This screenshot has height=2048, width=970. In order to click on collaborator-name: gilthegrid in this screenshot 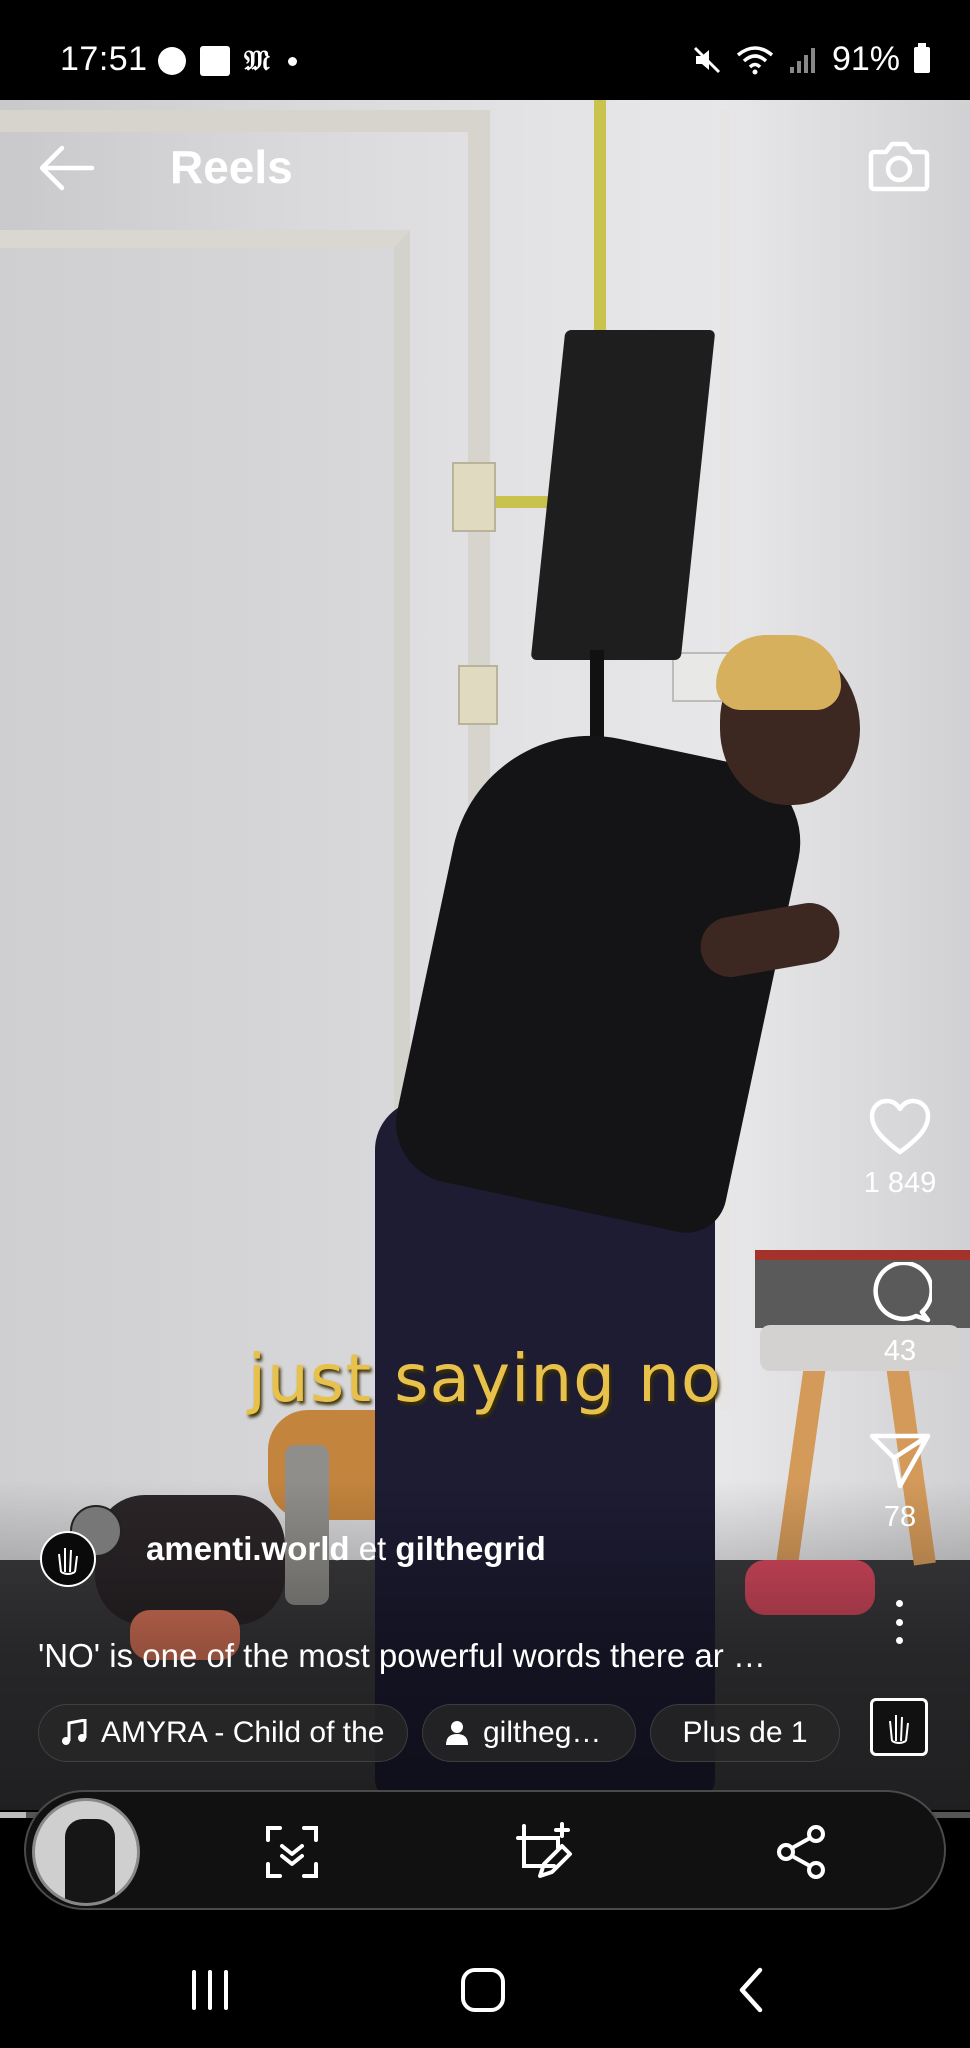, I will do `click(470, 1548)`.